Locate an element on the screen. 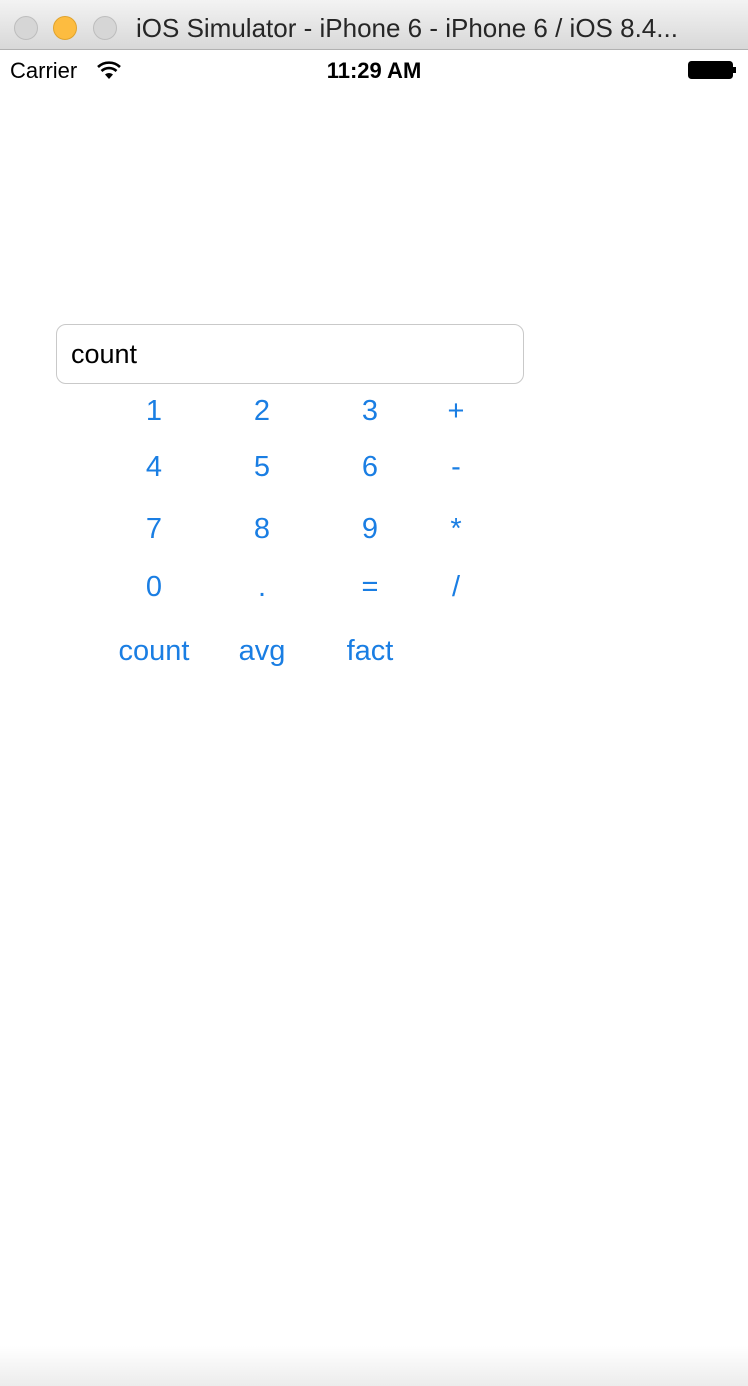 This screenshot has width=748, height=1386. key-9: 9 is located at coordinates (370, 529).